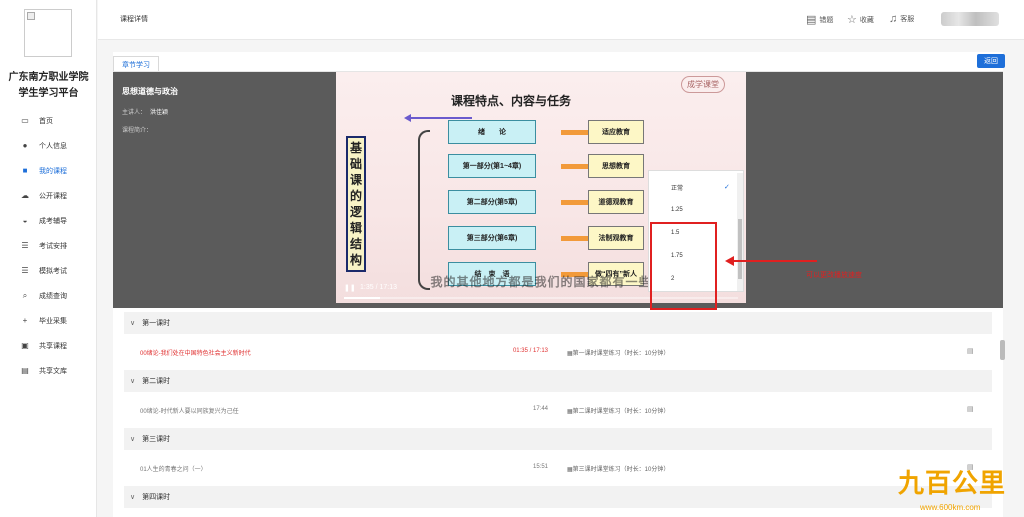 This screenshot has width=1024, height=517. I want to click on check-icon: ✓, so click(727, 187).